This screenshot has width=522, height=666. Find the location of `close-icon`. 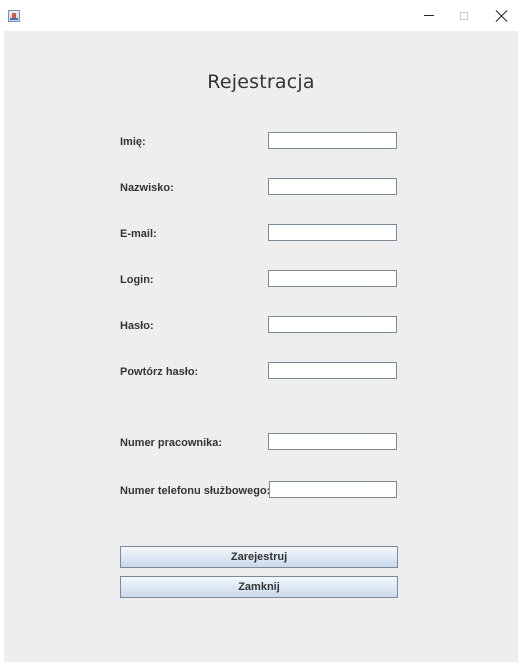

close-icon is located at coordinates (502, 16).